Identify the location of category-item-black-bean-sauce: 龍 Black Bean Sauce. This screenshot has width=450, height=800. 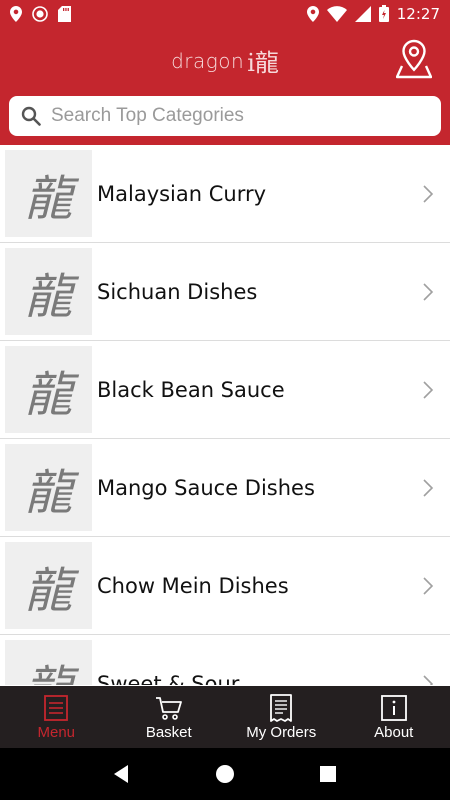
(225, 390).